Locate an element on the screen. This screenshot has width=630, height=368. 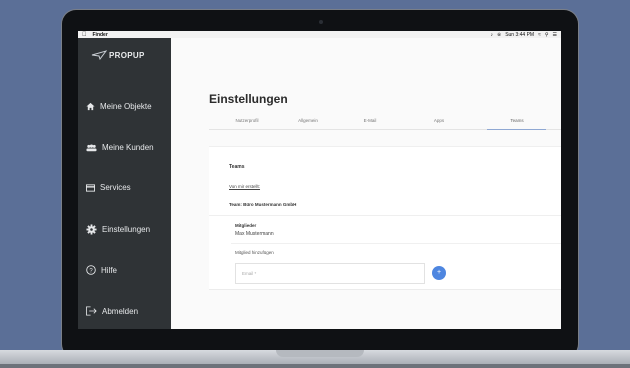
card-icon is located at coordinates (90, 187).